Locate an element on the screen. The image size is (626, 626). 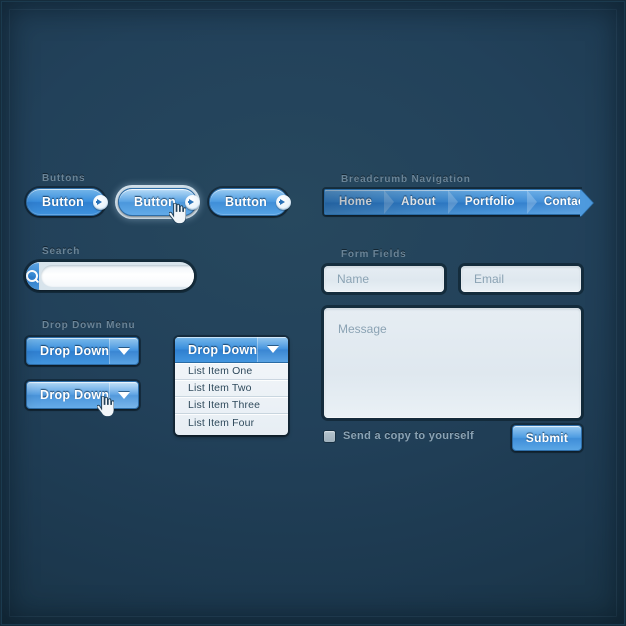
search-section-label: Search is located at coordinates (61, 251).